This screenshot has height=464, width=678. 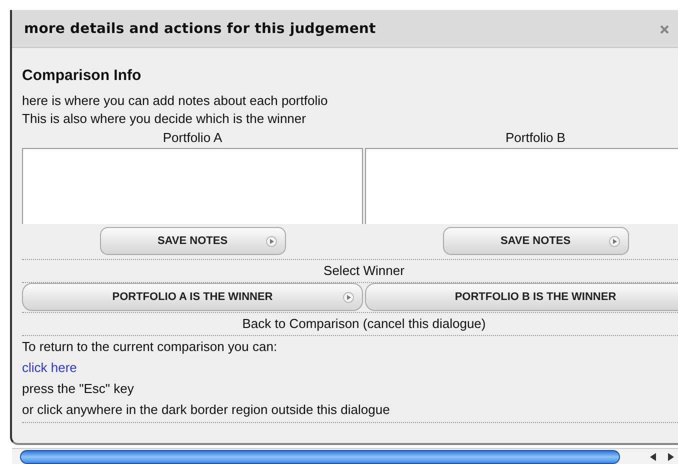 I want to click on horizontal-scrollbar, so click(x=345, y=456).